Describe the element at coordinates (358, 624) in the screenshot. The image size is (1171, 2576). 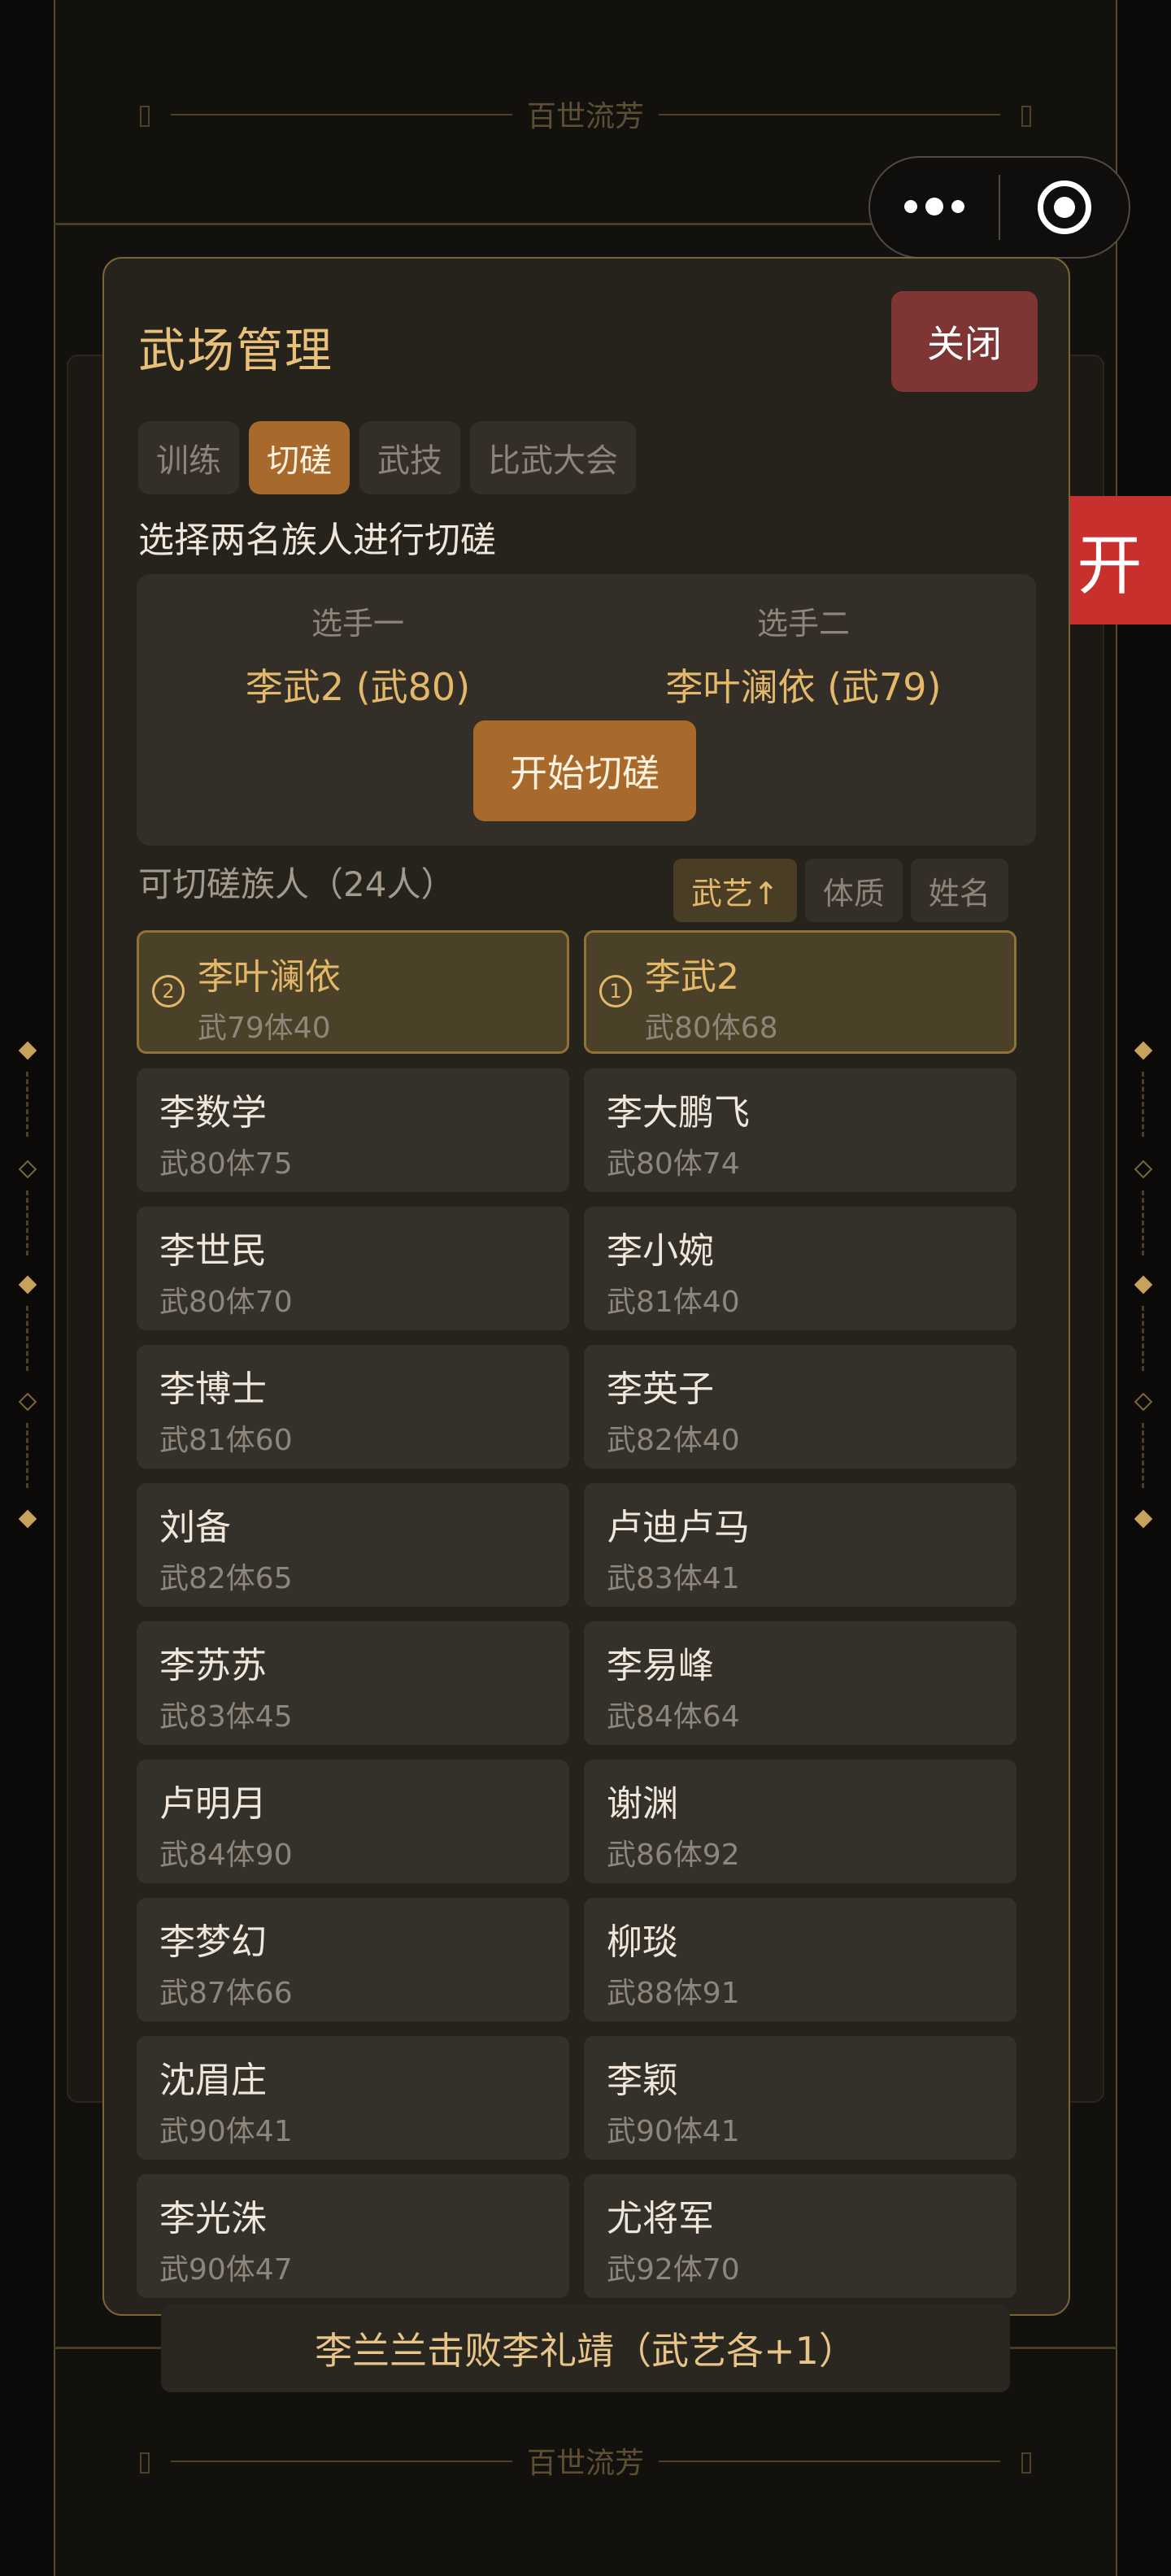
I see `player-one-label: 选手一` at that location.